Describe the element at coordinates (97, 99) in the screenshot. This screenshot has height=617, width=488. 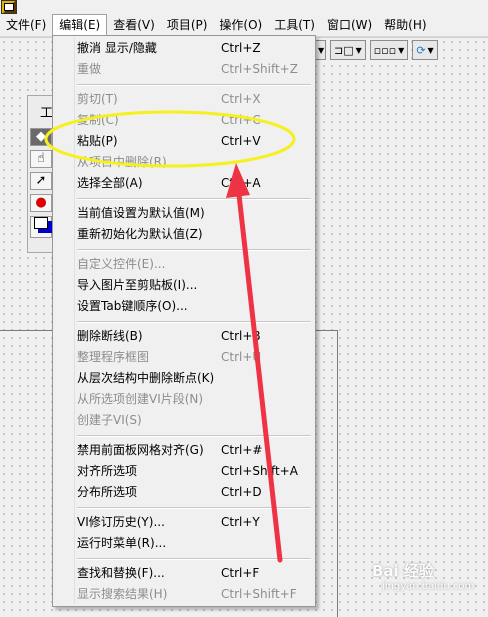
I see `menu-row-label: 剪切(T)` at that location.